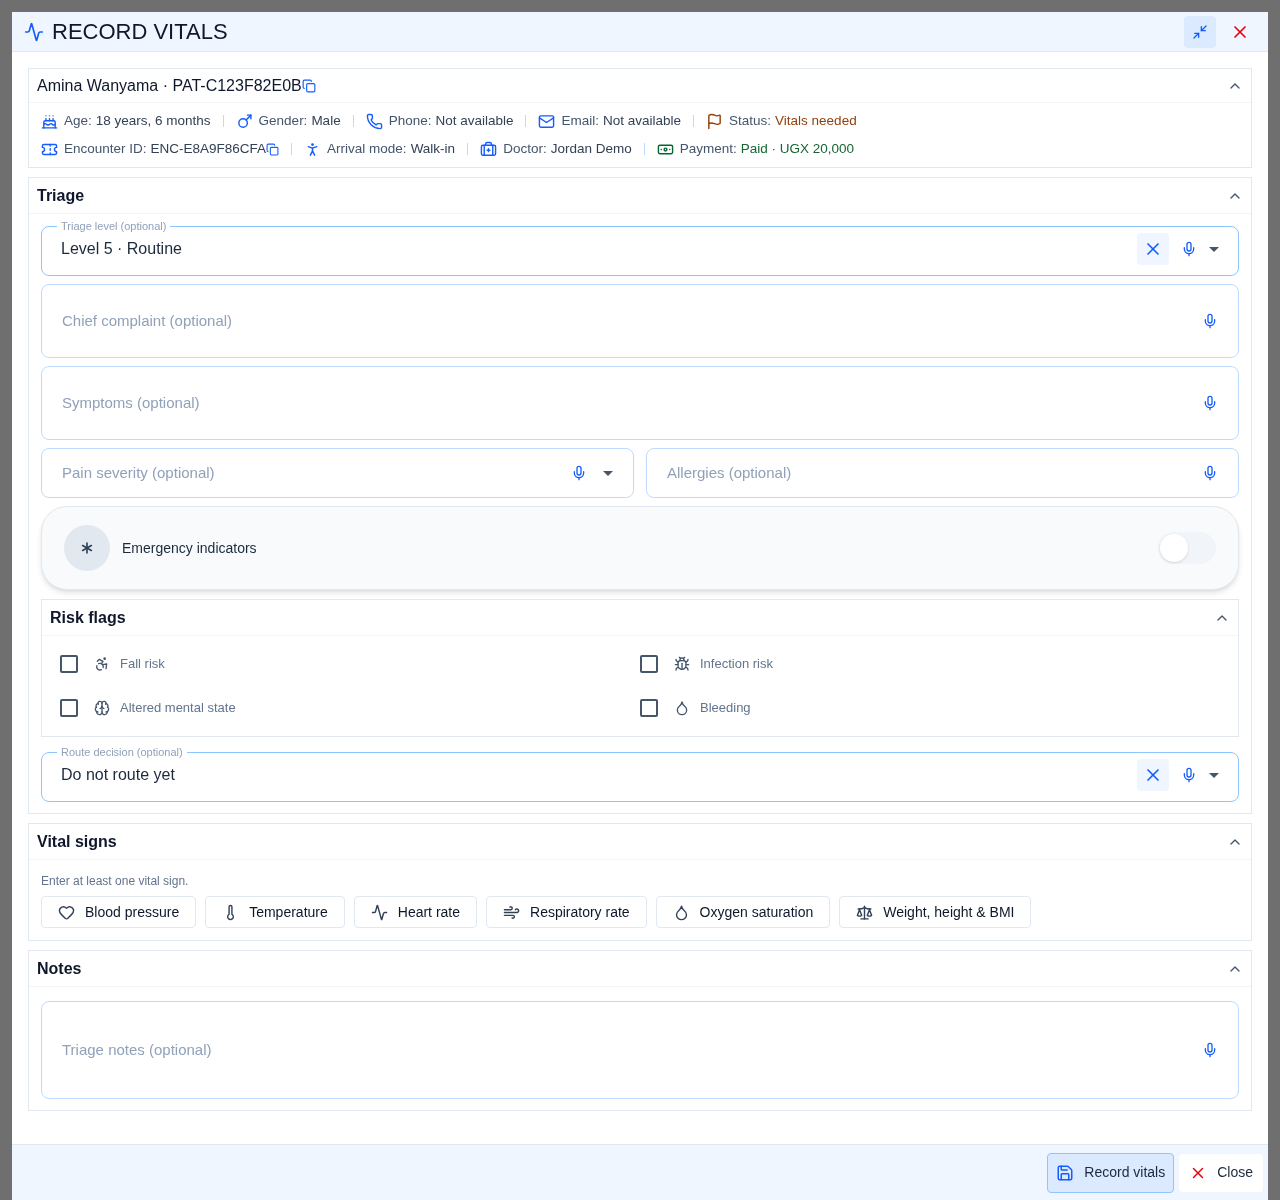  I want to click on emergency-switch, so click(1187, 548).